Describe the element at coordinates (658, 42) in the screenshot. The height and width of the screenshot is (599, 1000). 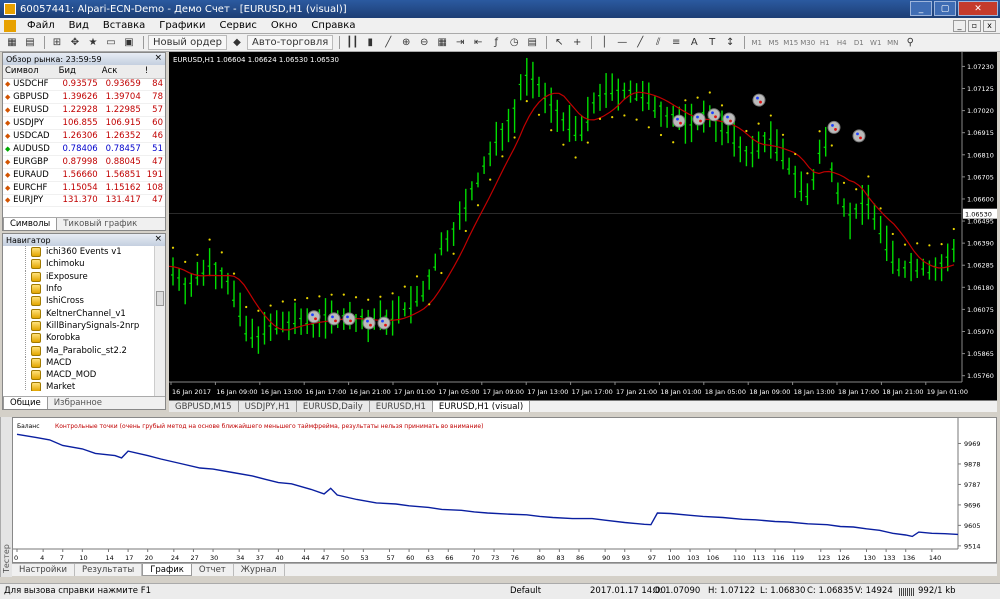
I see `channel-icon: ⫽` at that location.